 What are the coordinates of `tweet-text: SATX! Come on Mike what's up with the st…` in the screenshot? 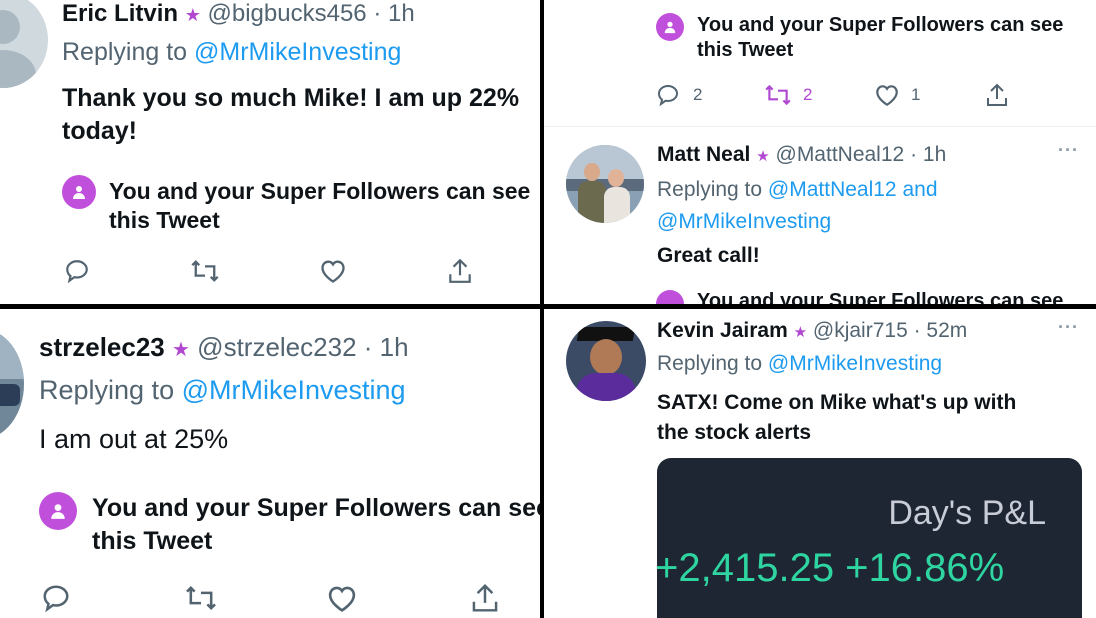 It's located at (836, 418).